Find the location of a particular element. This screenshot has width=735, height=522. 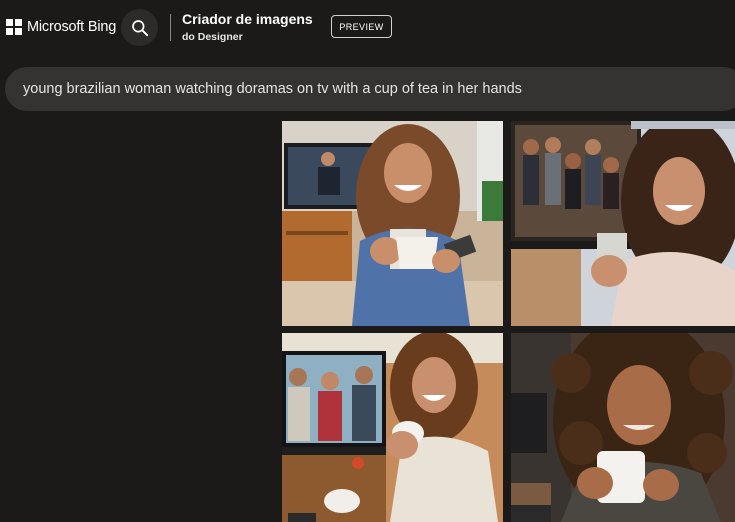

search-button is located at coordinates (139, 27).